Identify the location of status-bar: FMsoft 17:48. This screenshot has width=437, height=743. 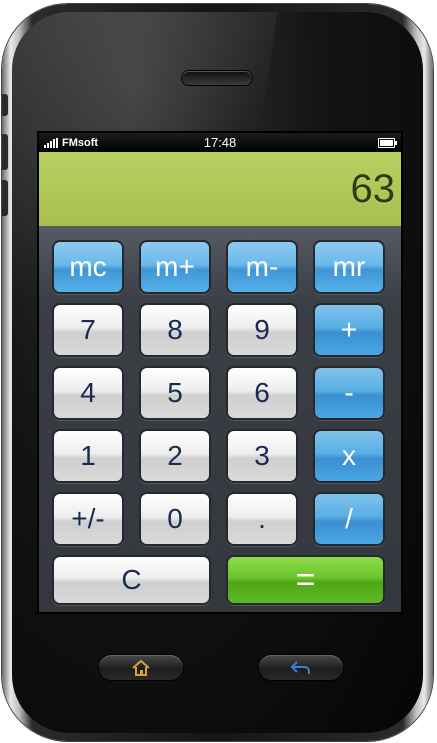
(220, 142).